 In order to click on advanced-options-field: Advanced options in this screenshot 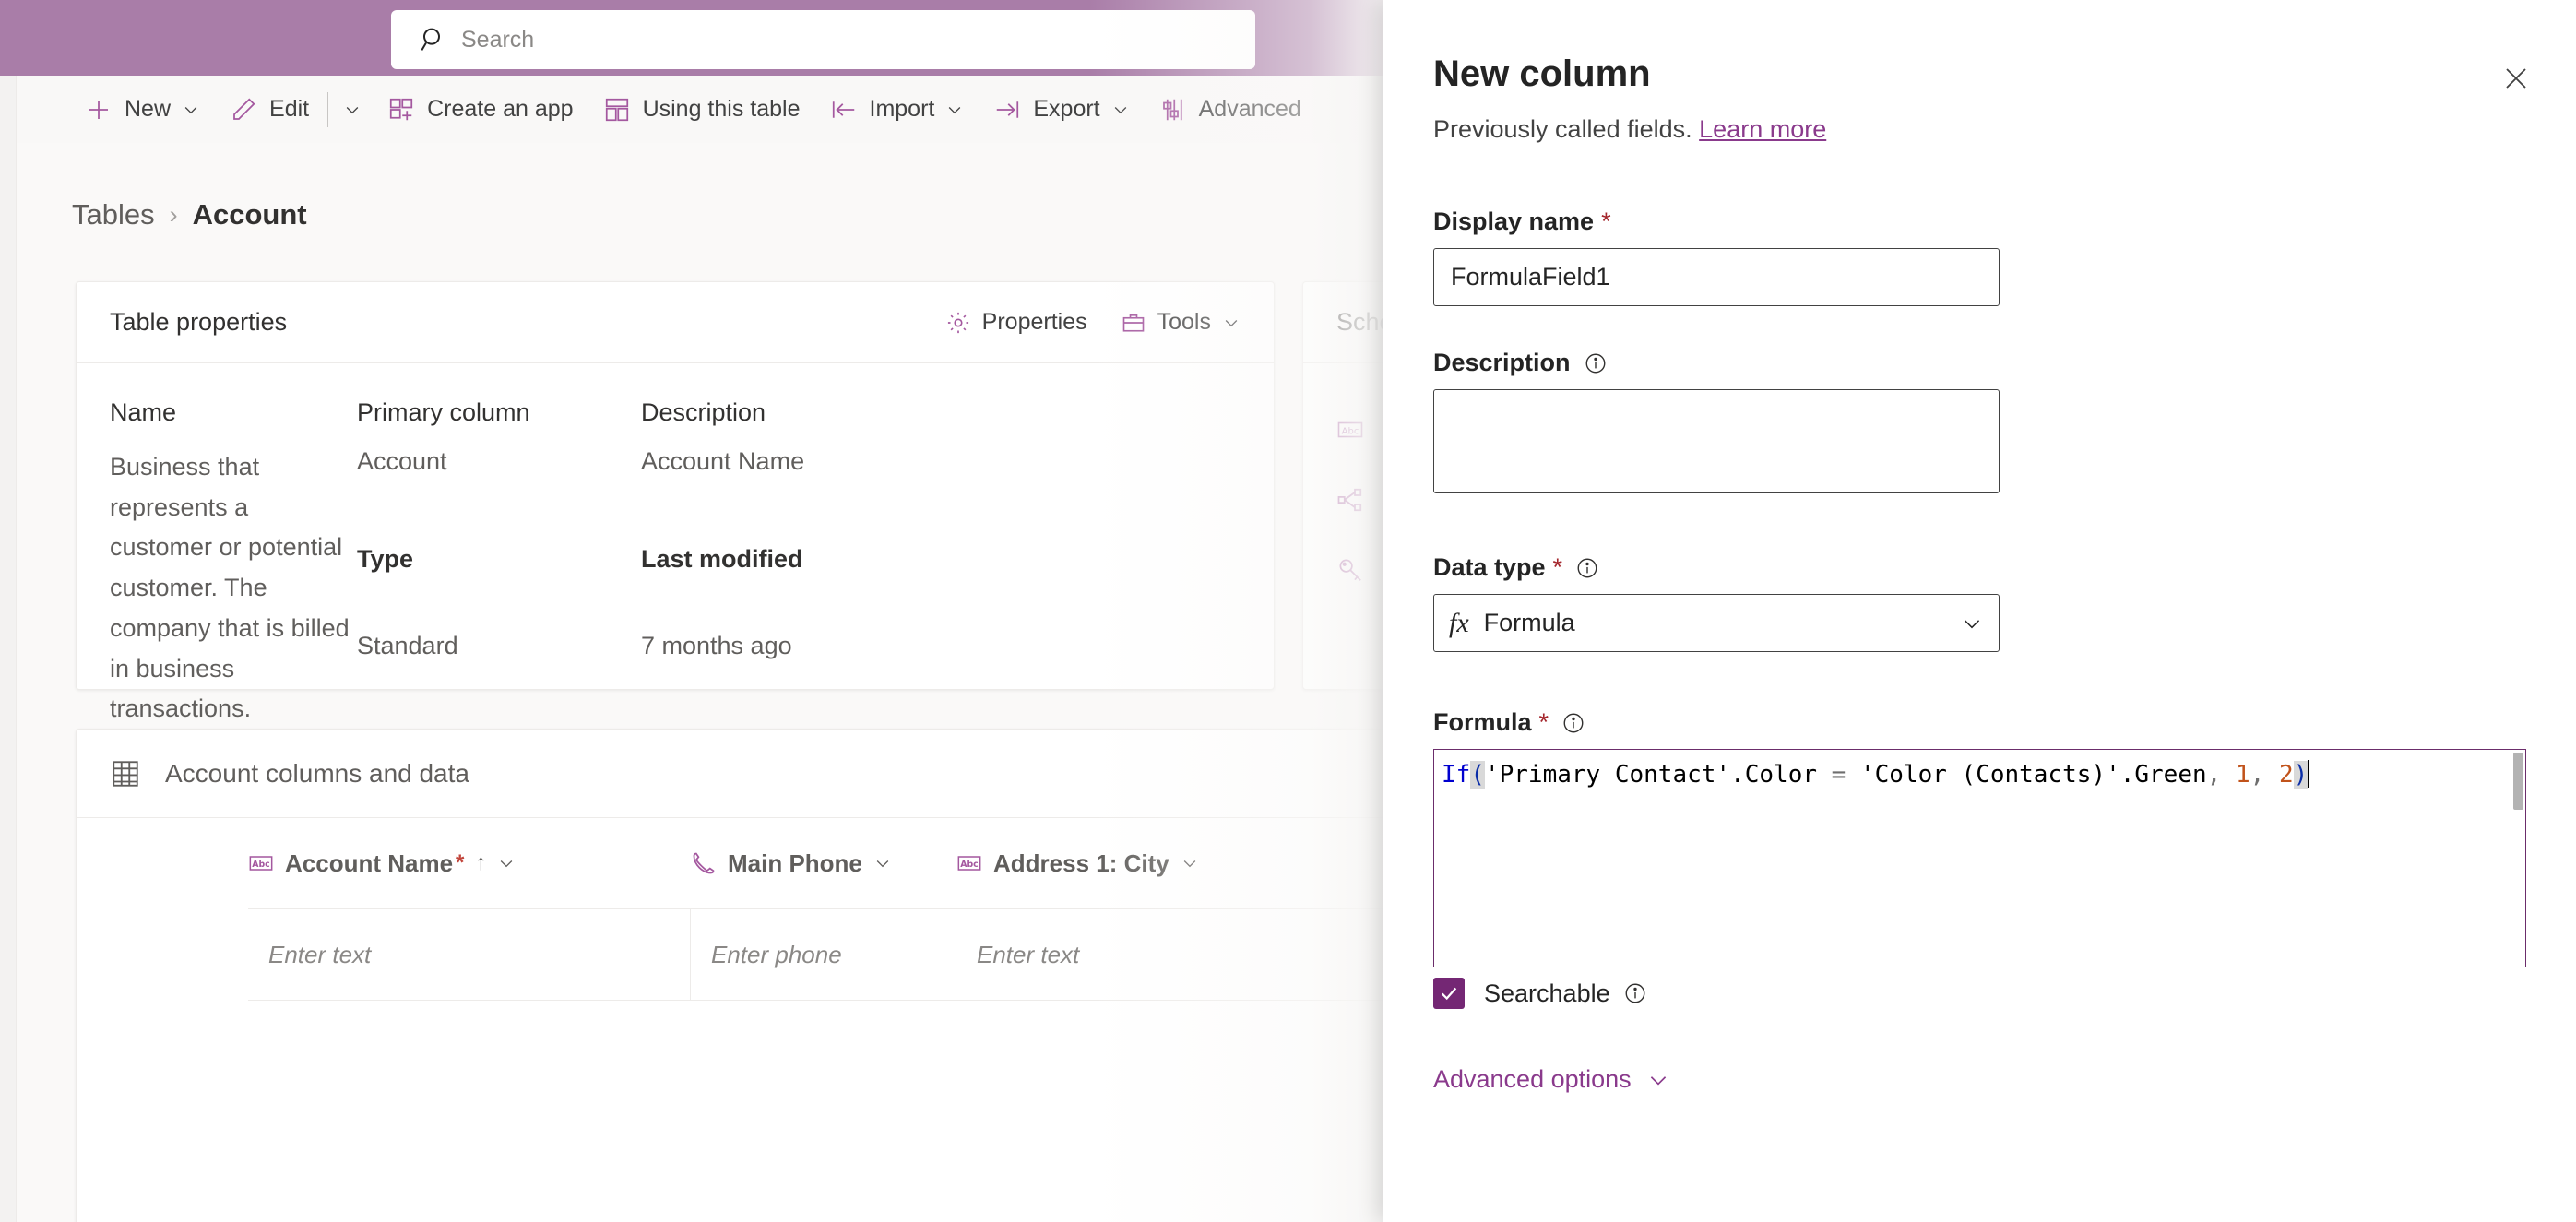, I will do `click(1980, 1079)`.